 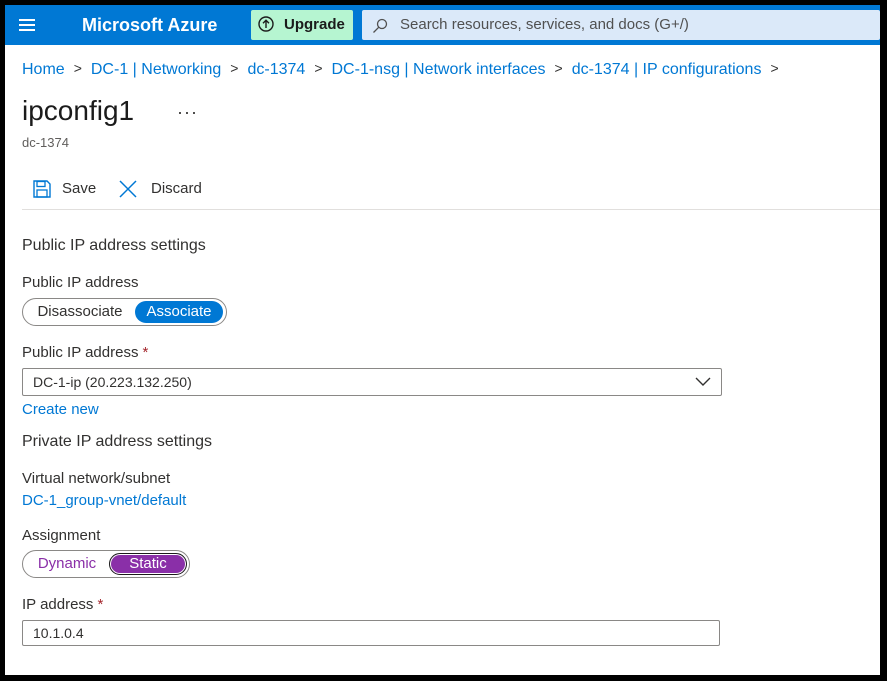 I want to click on toolbar-divider, so click(x=451, y=209).